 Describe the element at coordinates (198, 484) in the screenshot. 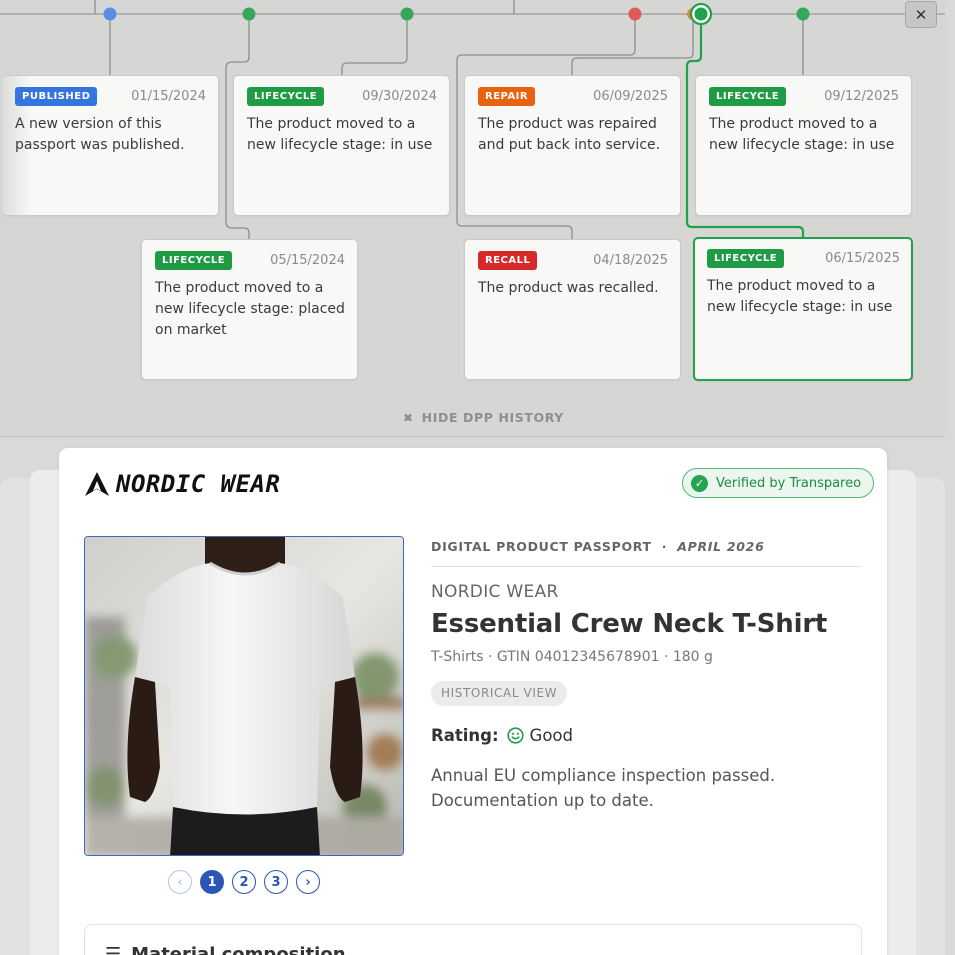

I see `brand-name: NORDIC WEAR` at that location.